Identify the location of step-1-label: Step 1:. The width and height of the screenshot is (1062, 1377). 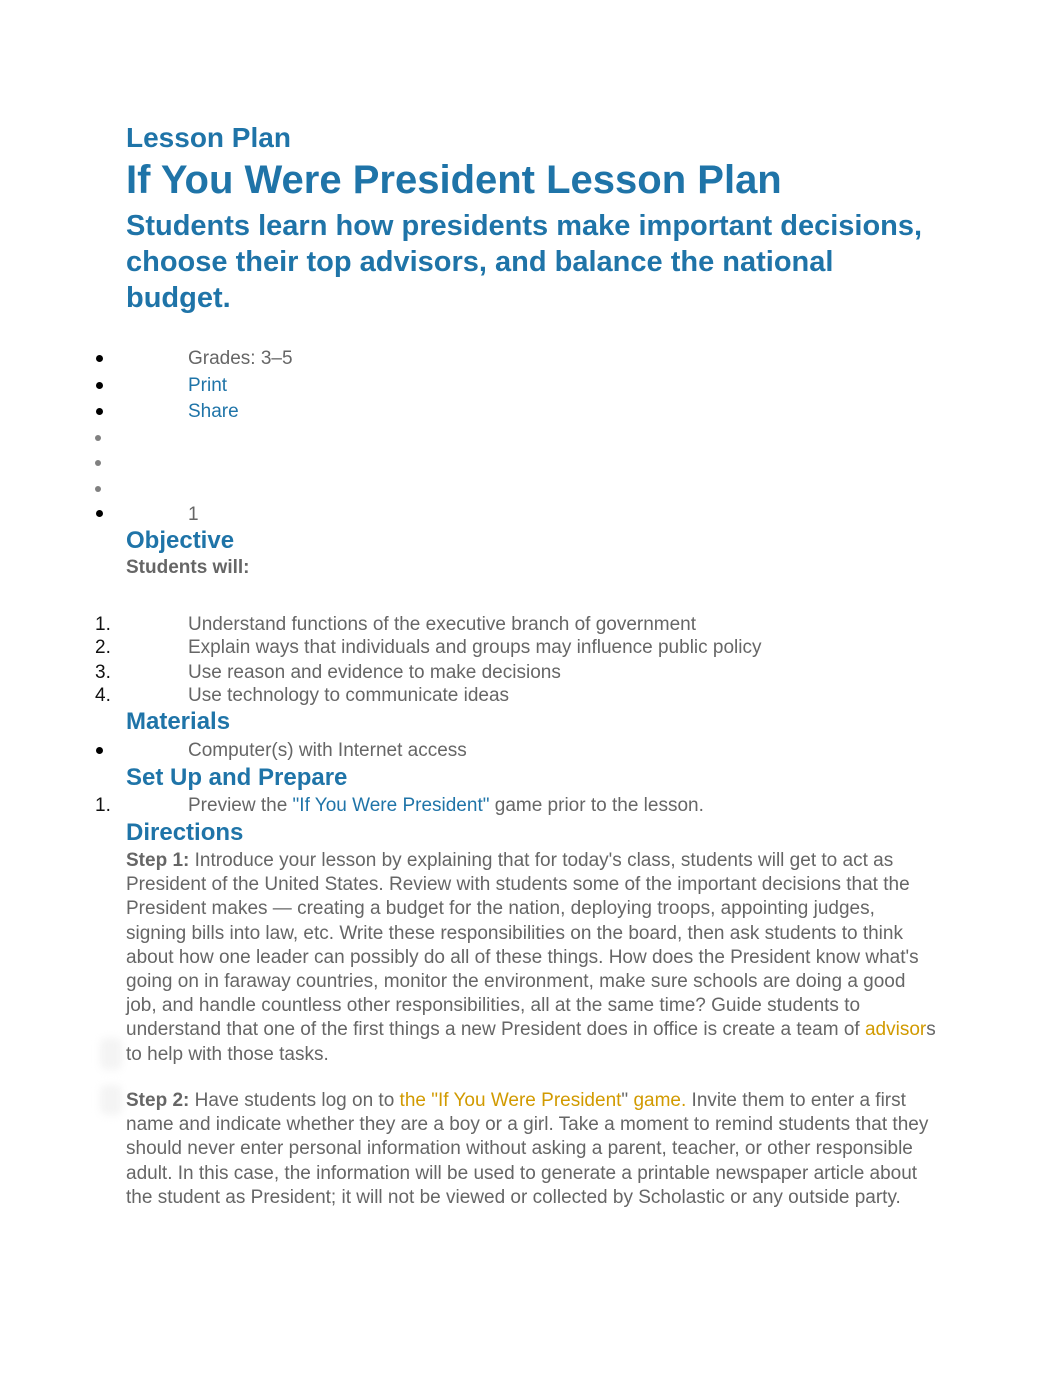
(158, 860).